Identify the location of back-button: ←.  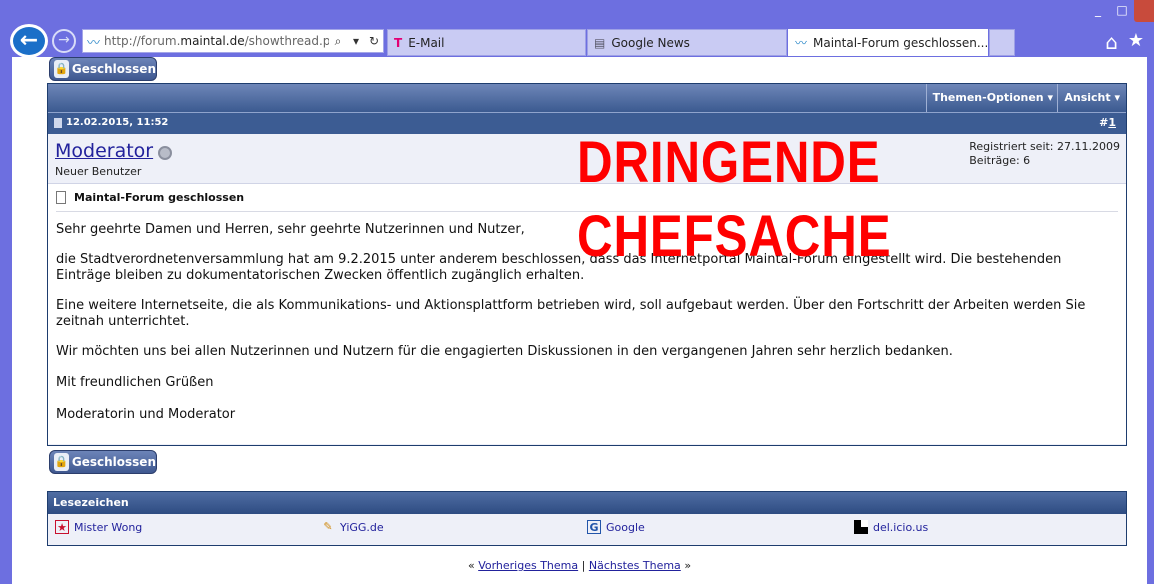
(29, 41).